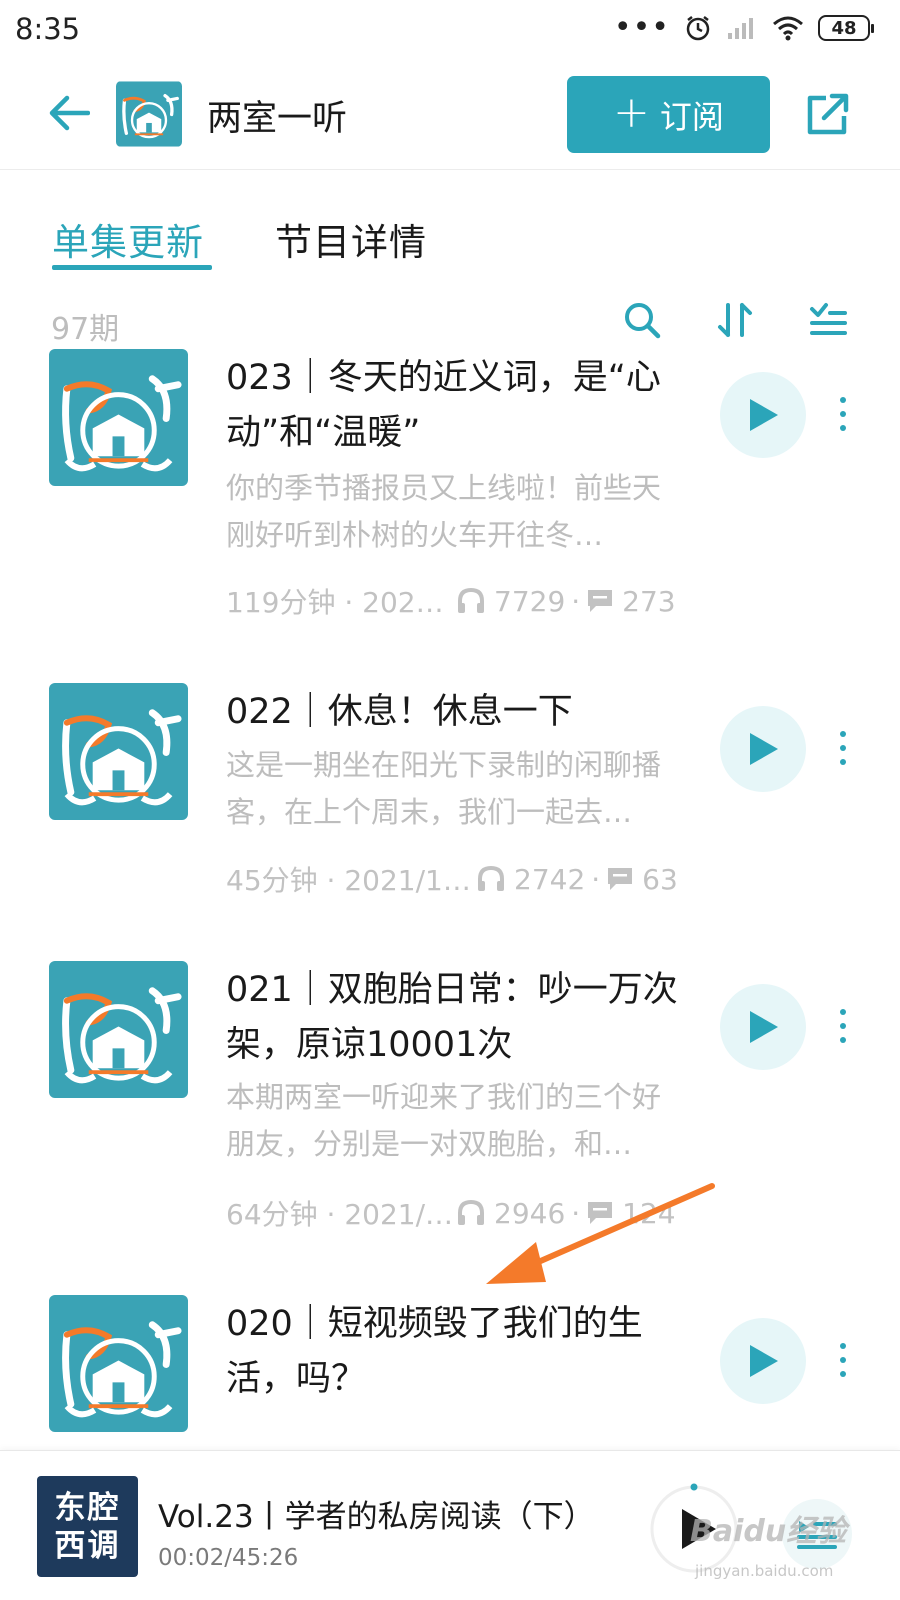 Image resolution: width=900 pixels, height=1600 pixels. Describe the element at coordinates (530, 601) in the screenshot. I see `play-count-value: 7729` at that location.